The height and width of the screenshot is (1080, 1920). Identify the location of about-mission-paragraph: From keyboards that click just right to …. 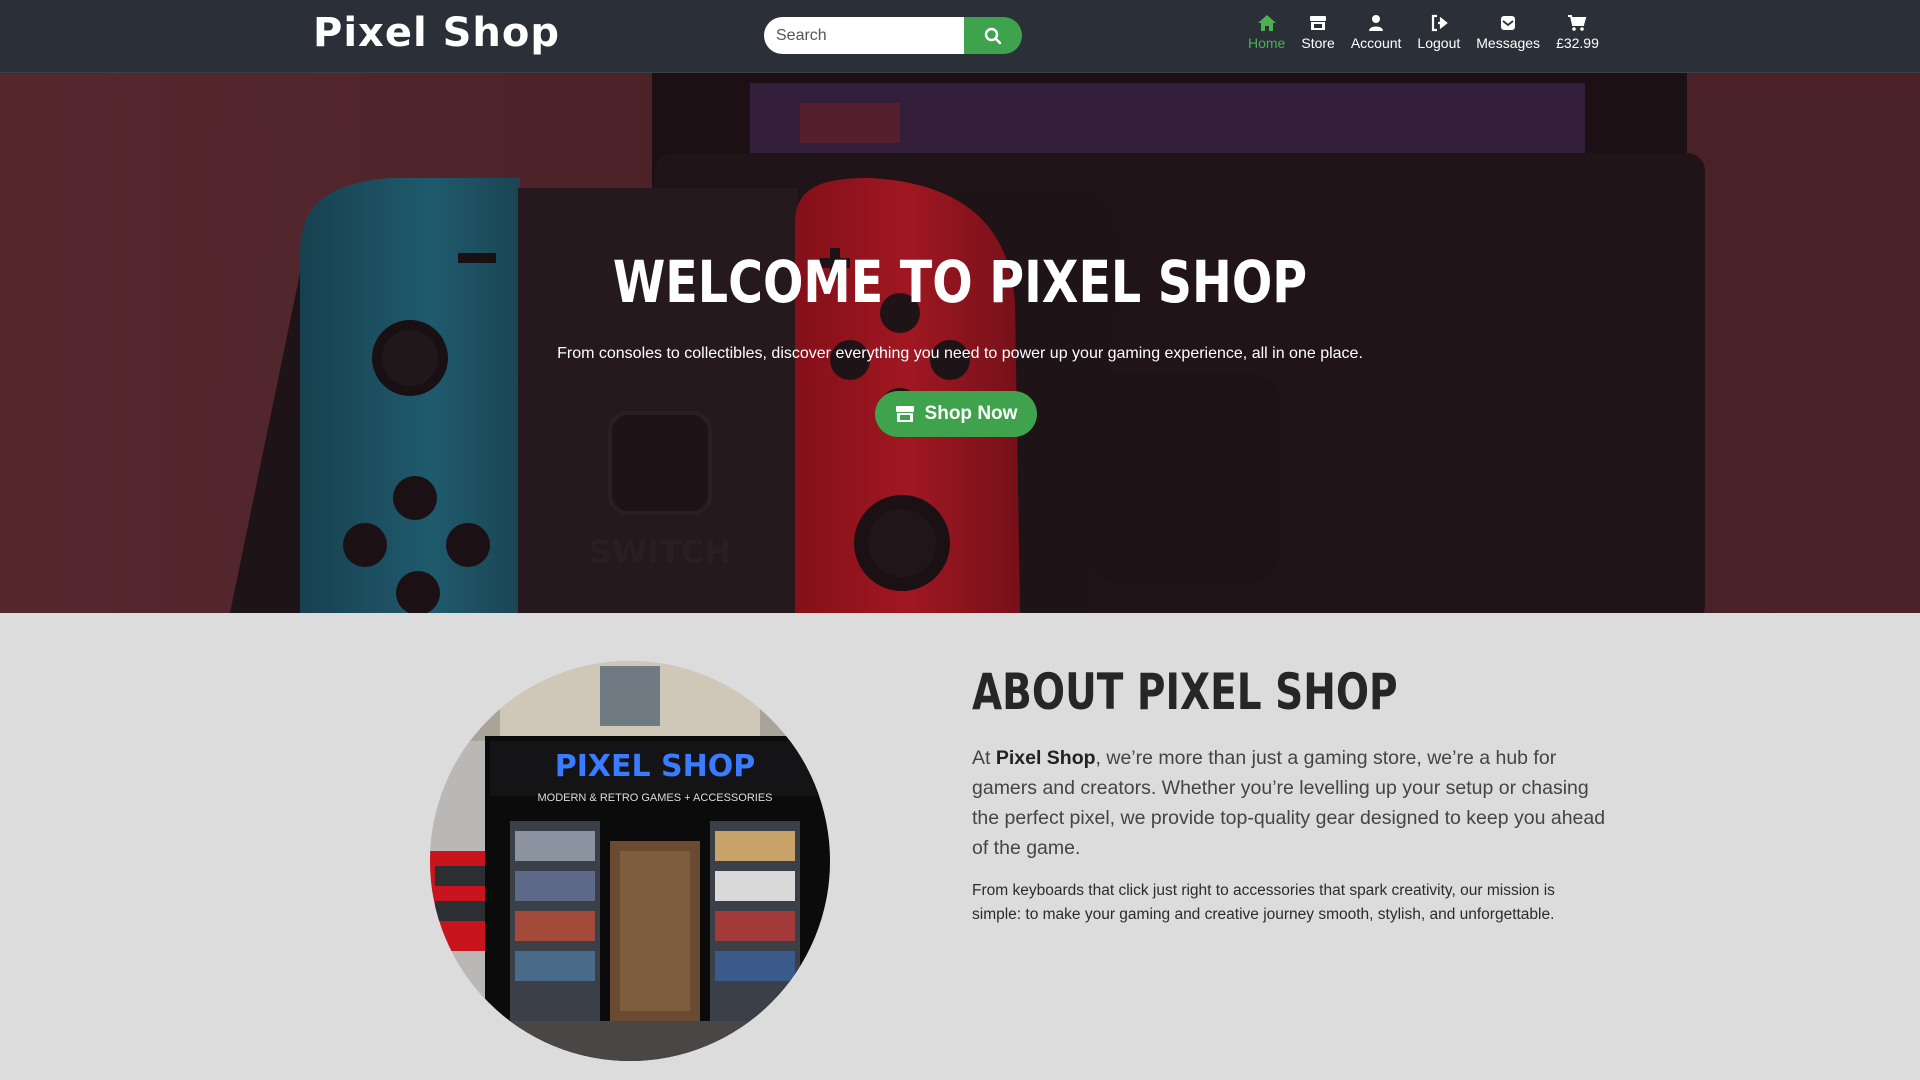
(1263, 902).